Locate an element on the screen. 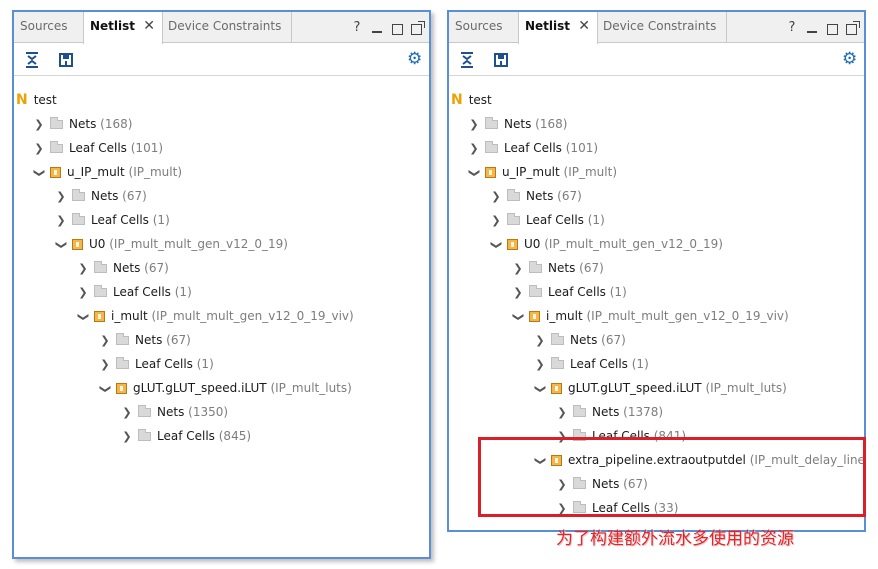 The width and height of the screenshot is (878, 569). tree-row-label: U0 is located at coordinates (97, 244).